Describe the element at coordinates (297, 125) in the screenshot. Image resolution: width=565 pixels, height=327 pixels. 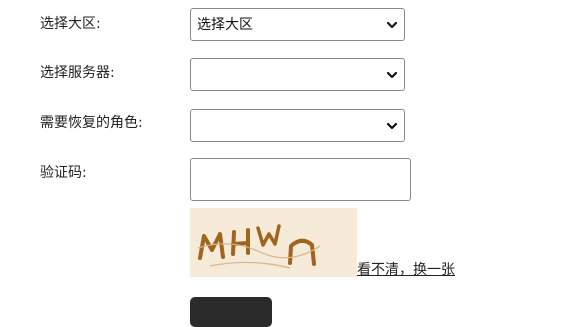
I see `character-select` at that location.